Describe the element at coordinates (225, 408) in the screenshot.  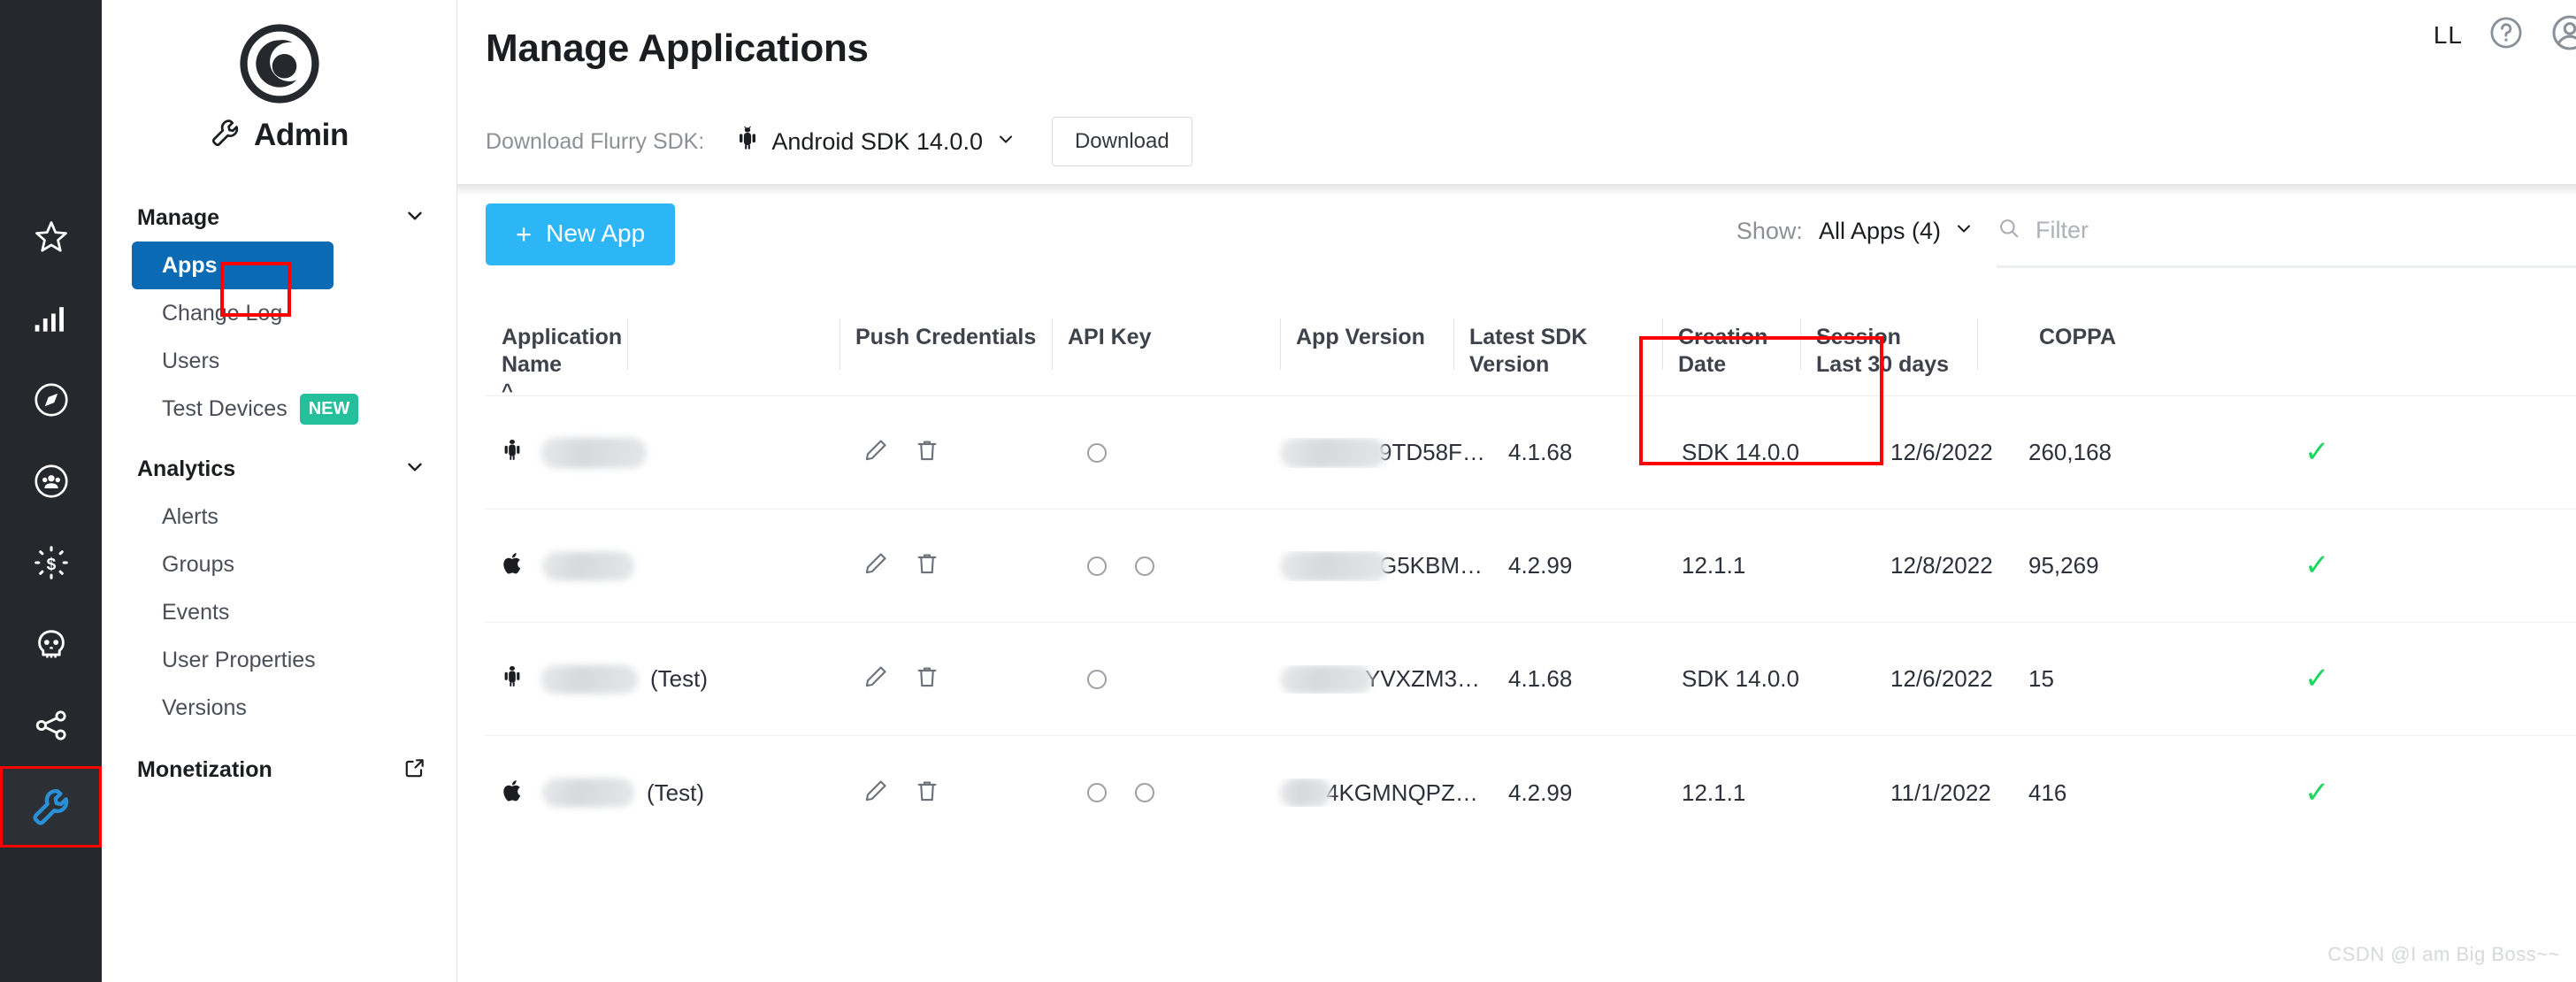
I see `sidebar-item-test-devices-label: Test Devices` at that location.